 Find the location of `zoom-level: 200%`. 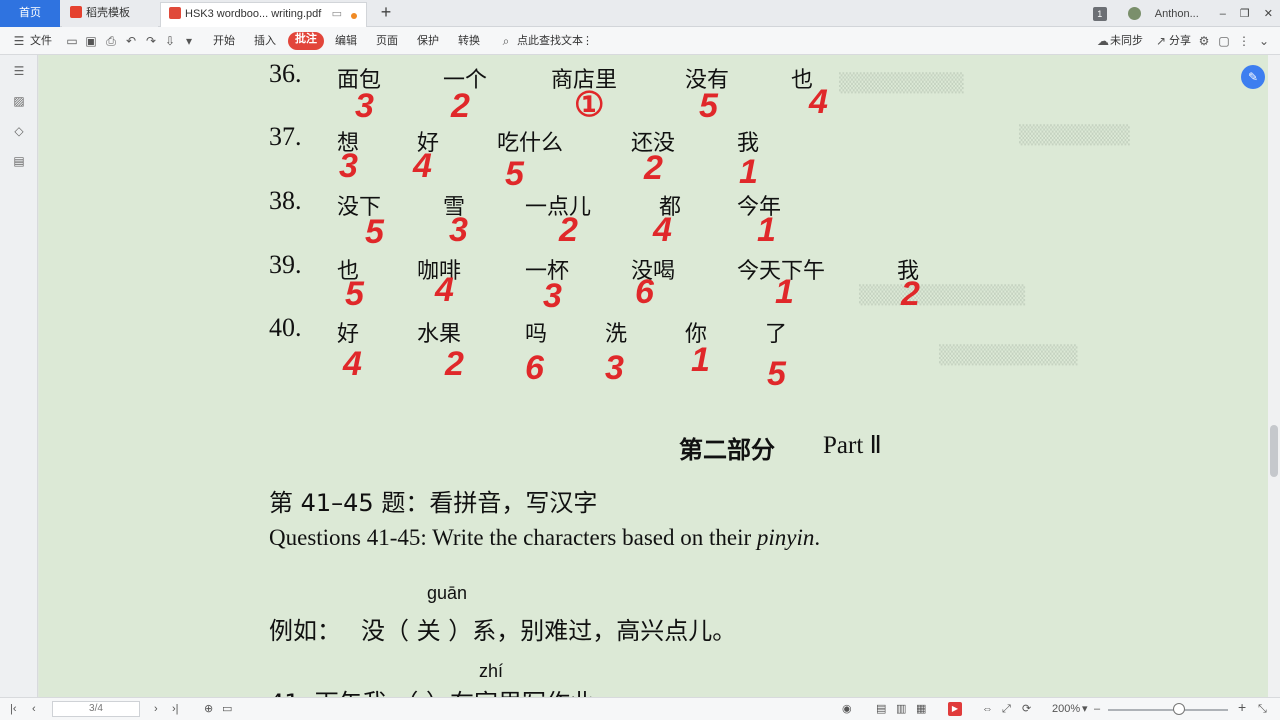

zoom-level: 200% is located at coordinates (1066, 709).